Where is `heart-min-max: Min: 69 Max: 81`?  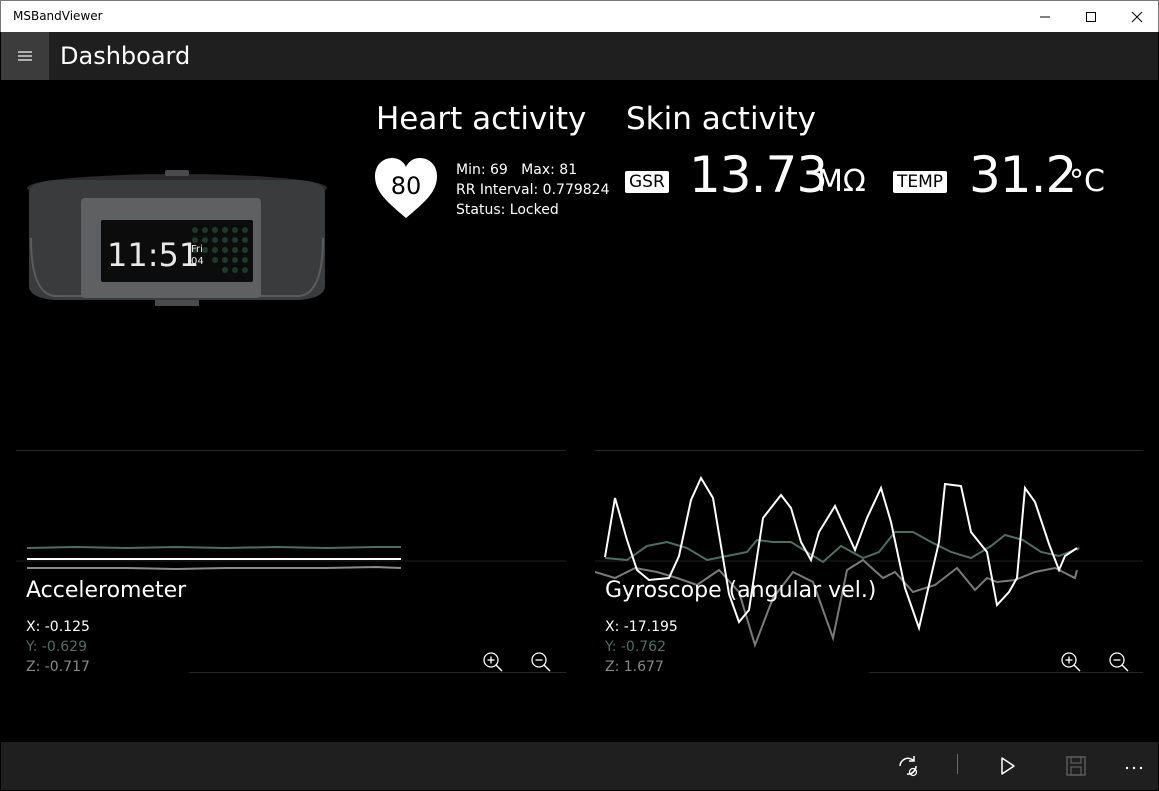 heart-min-max: Min: 69 Max: 81 is located at coordinates (517, 170).